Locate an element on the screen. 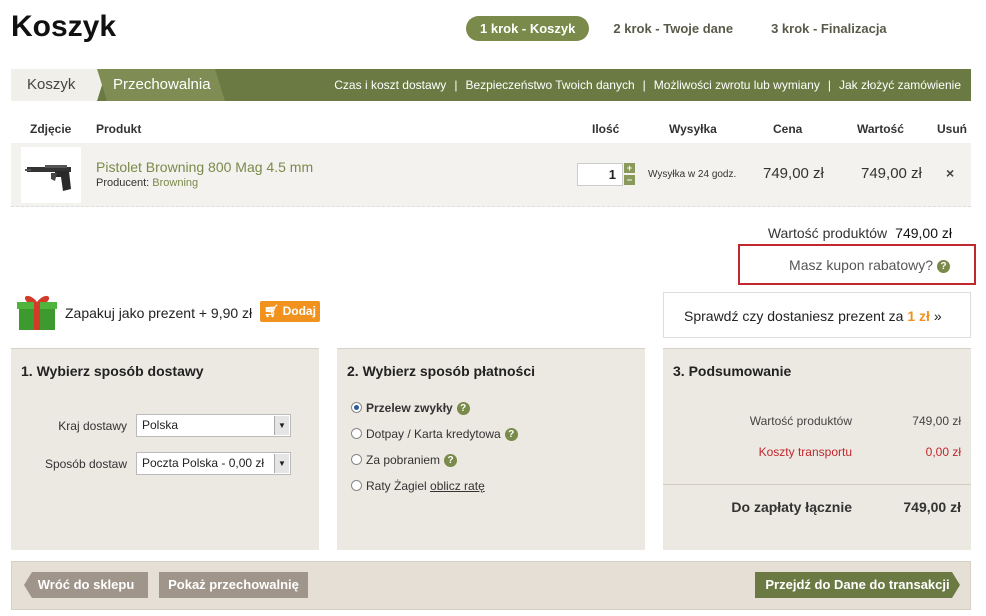 This screenshot has height=616, width=986. payment-option-label: Przelew zwykły is located at coordinates (409, 408).